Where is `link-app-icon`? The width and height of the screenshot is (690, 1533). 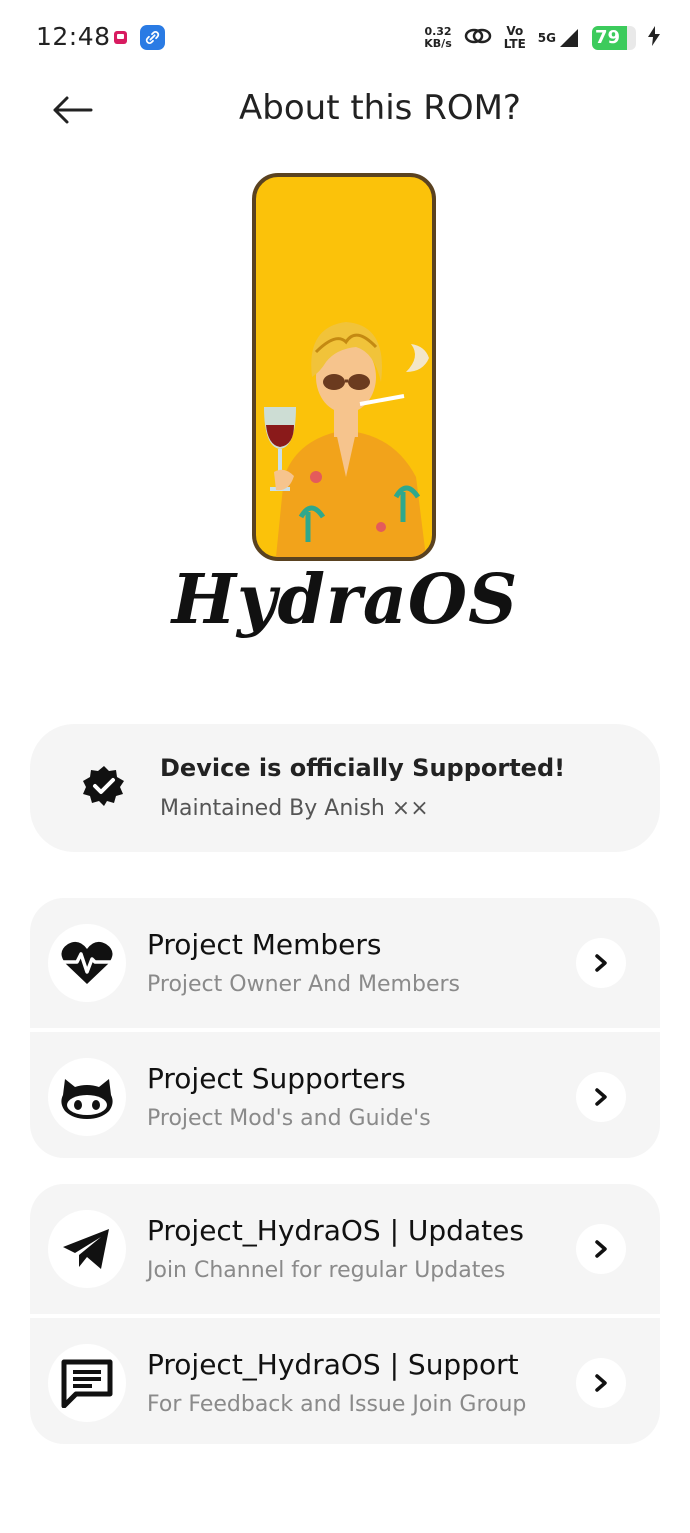
link-app-icon is located at coordinates (152, 37).